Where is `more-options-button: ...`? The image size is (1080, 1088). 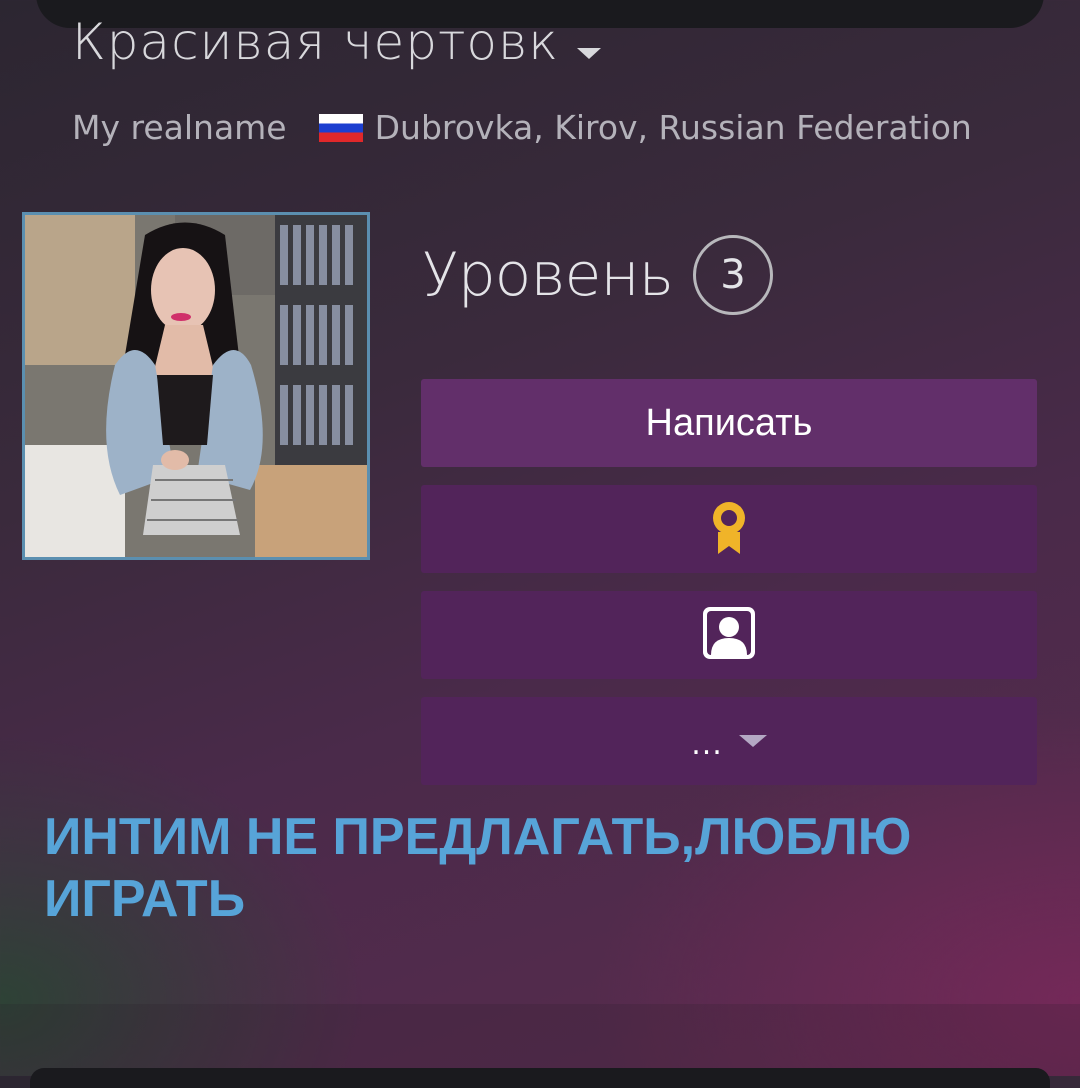 more-options-button: ... is located at coordinates (729, 741).